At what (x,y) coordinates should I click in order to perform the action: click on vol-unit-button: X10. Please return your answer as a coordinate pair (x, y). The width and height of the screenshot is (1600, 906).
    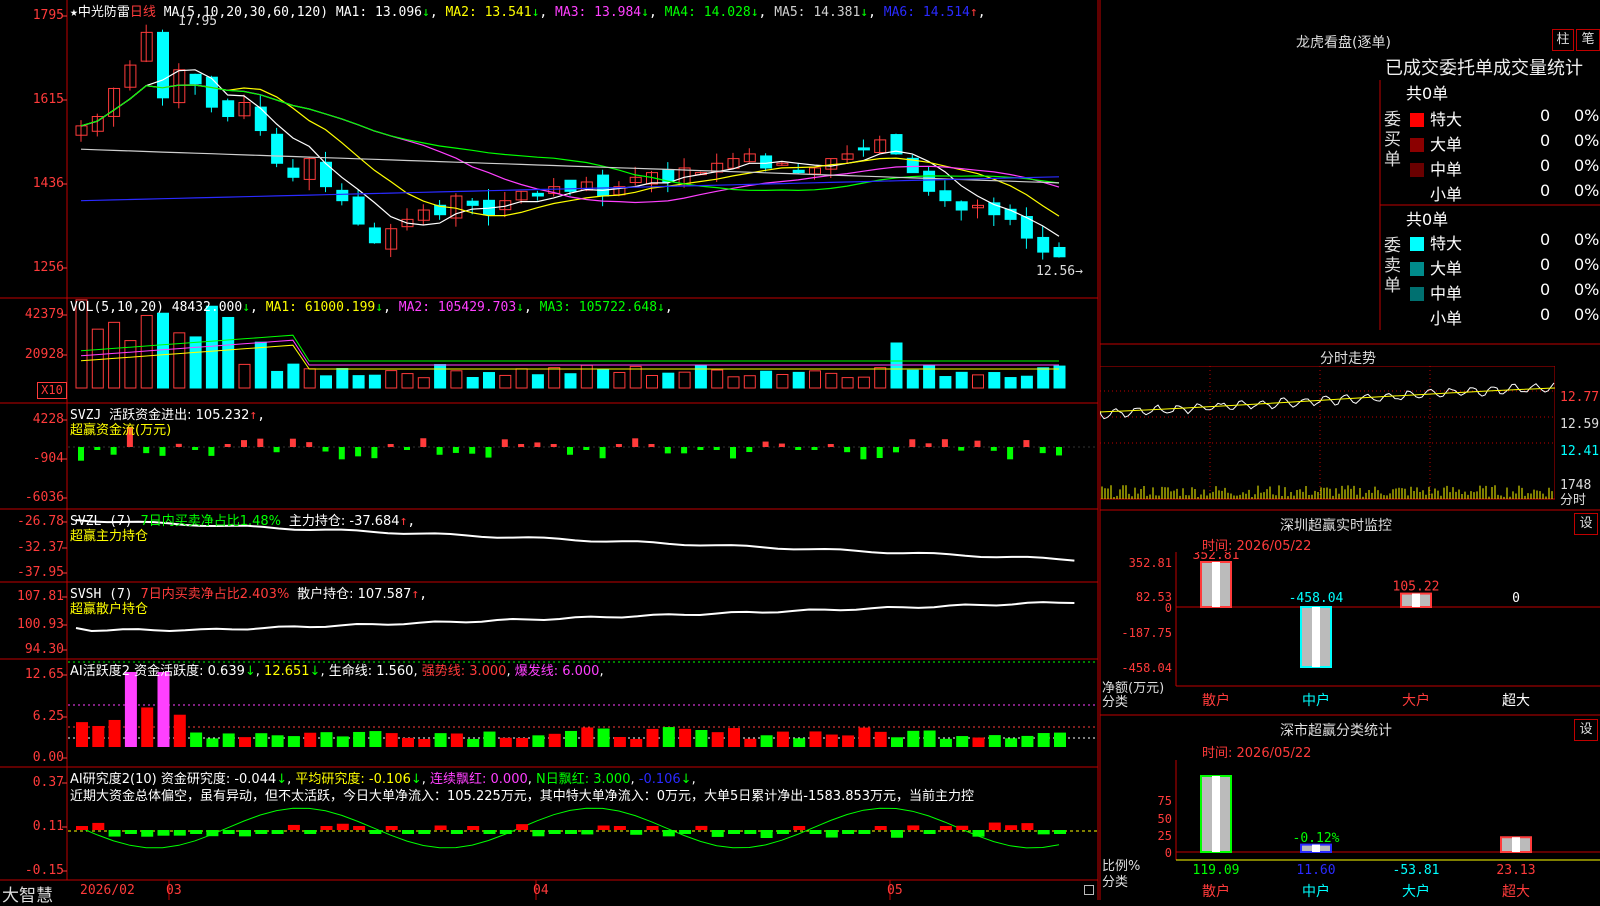
    Looking at the image, I should click on (52, 390).